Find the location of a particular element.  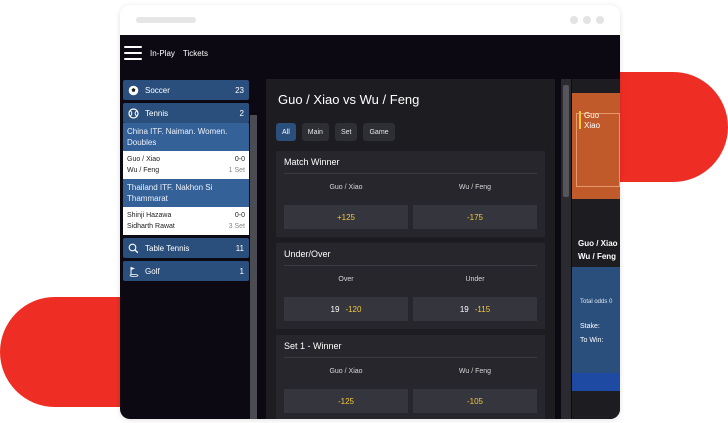

tab-main: Main is located at coordinates (315, 132).